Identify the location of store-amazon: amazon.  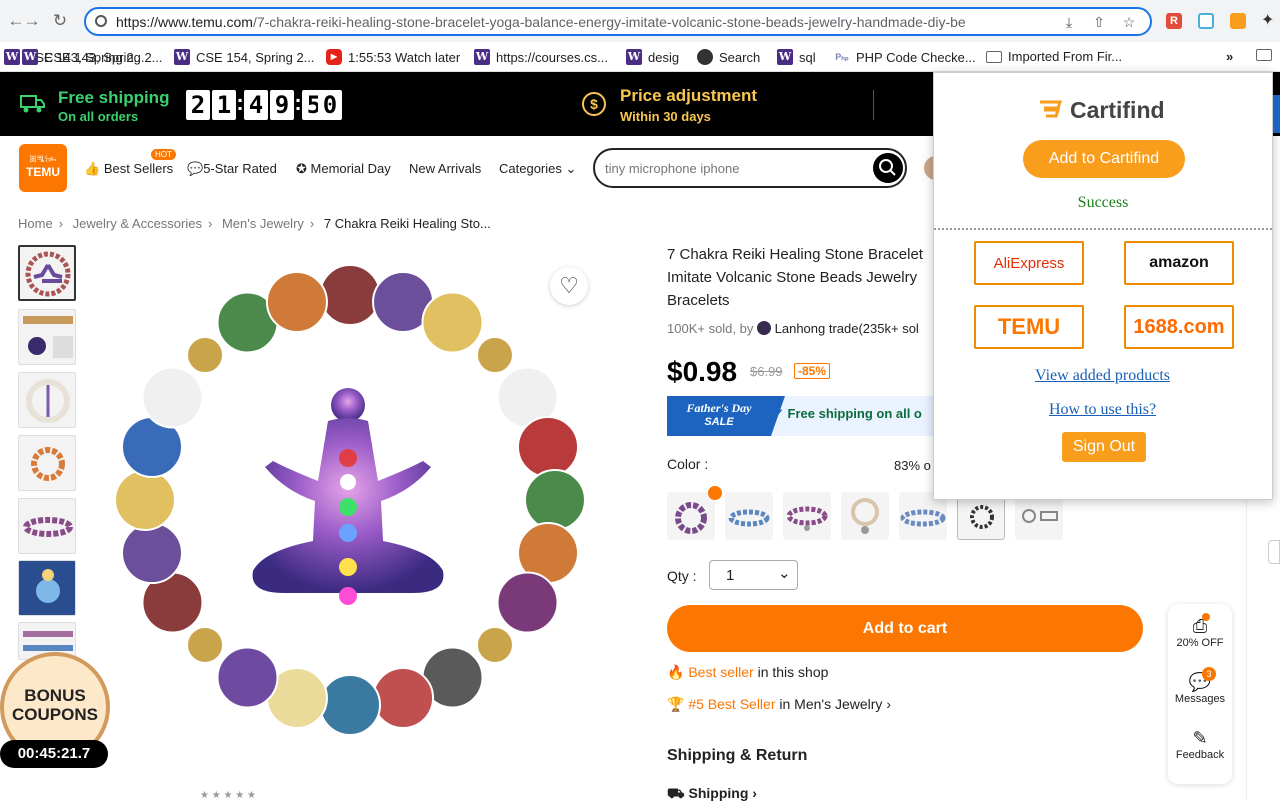
(1179, 263).